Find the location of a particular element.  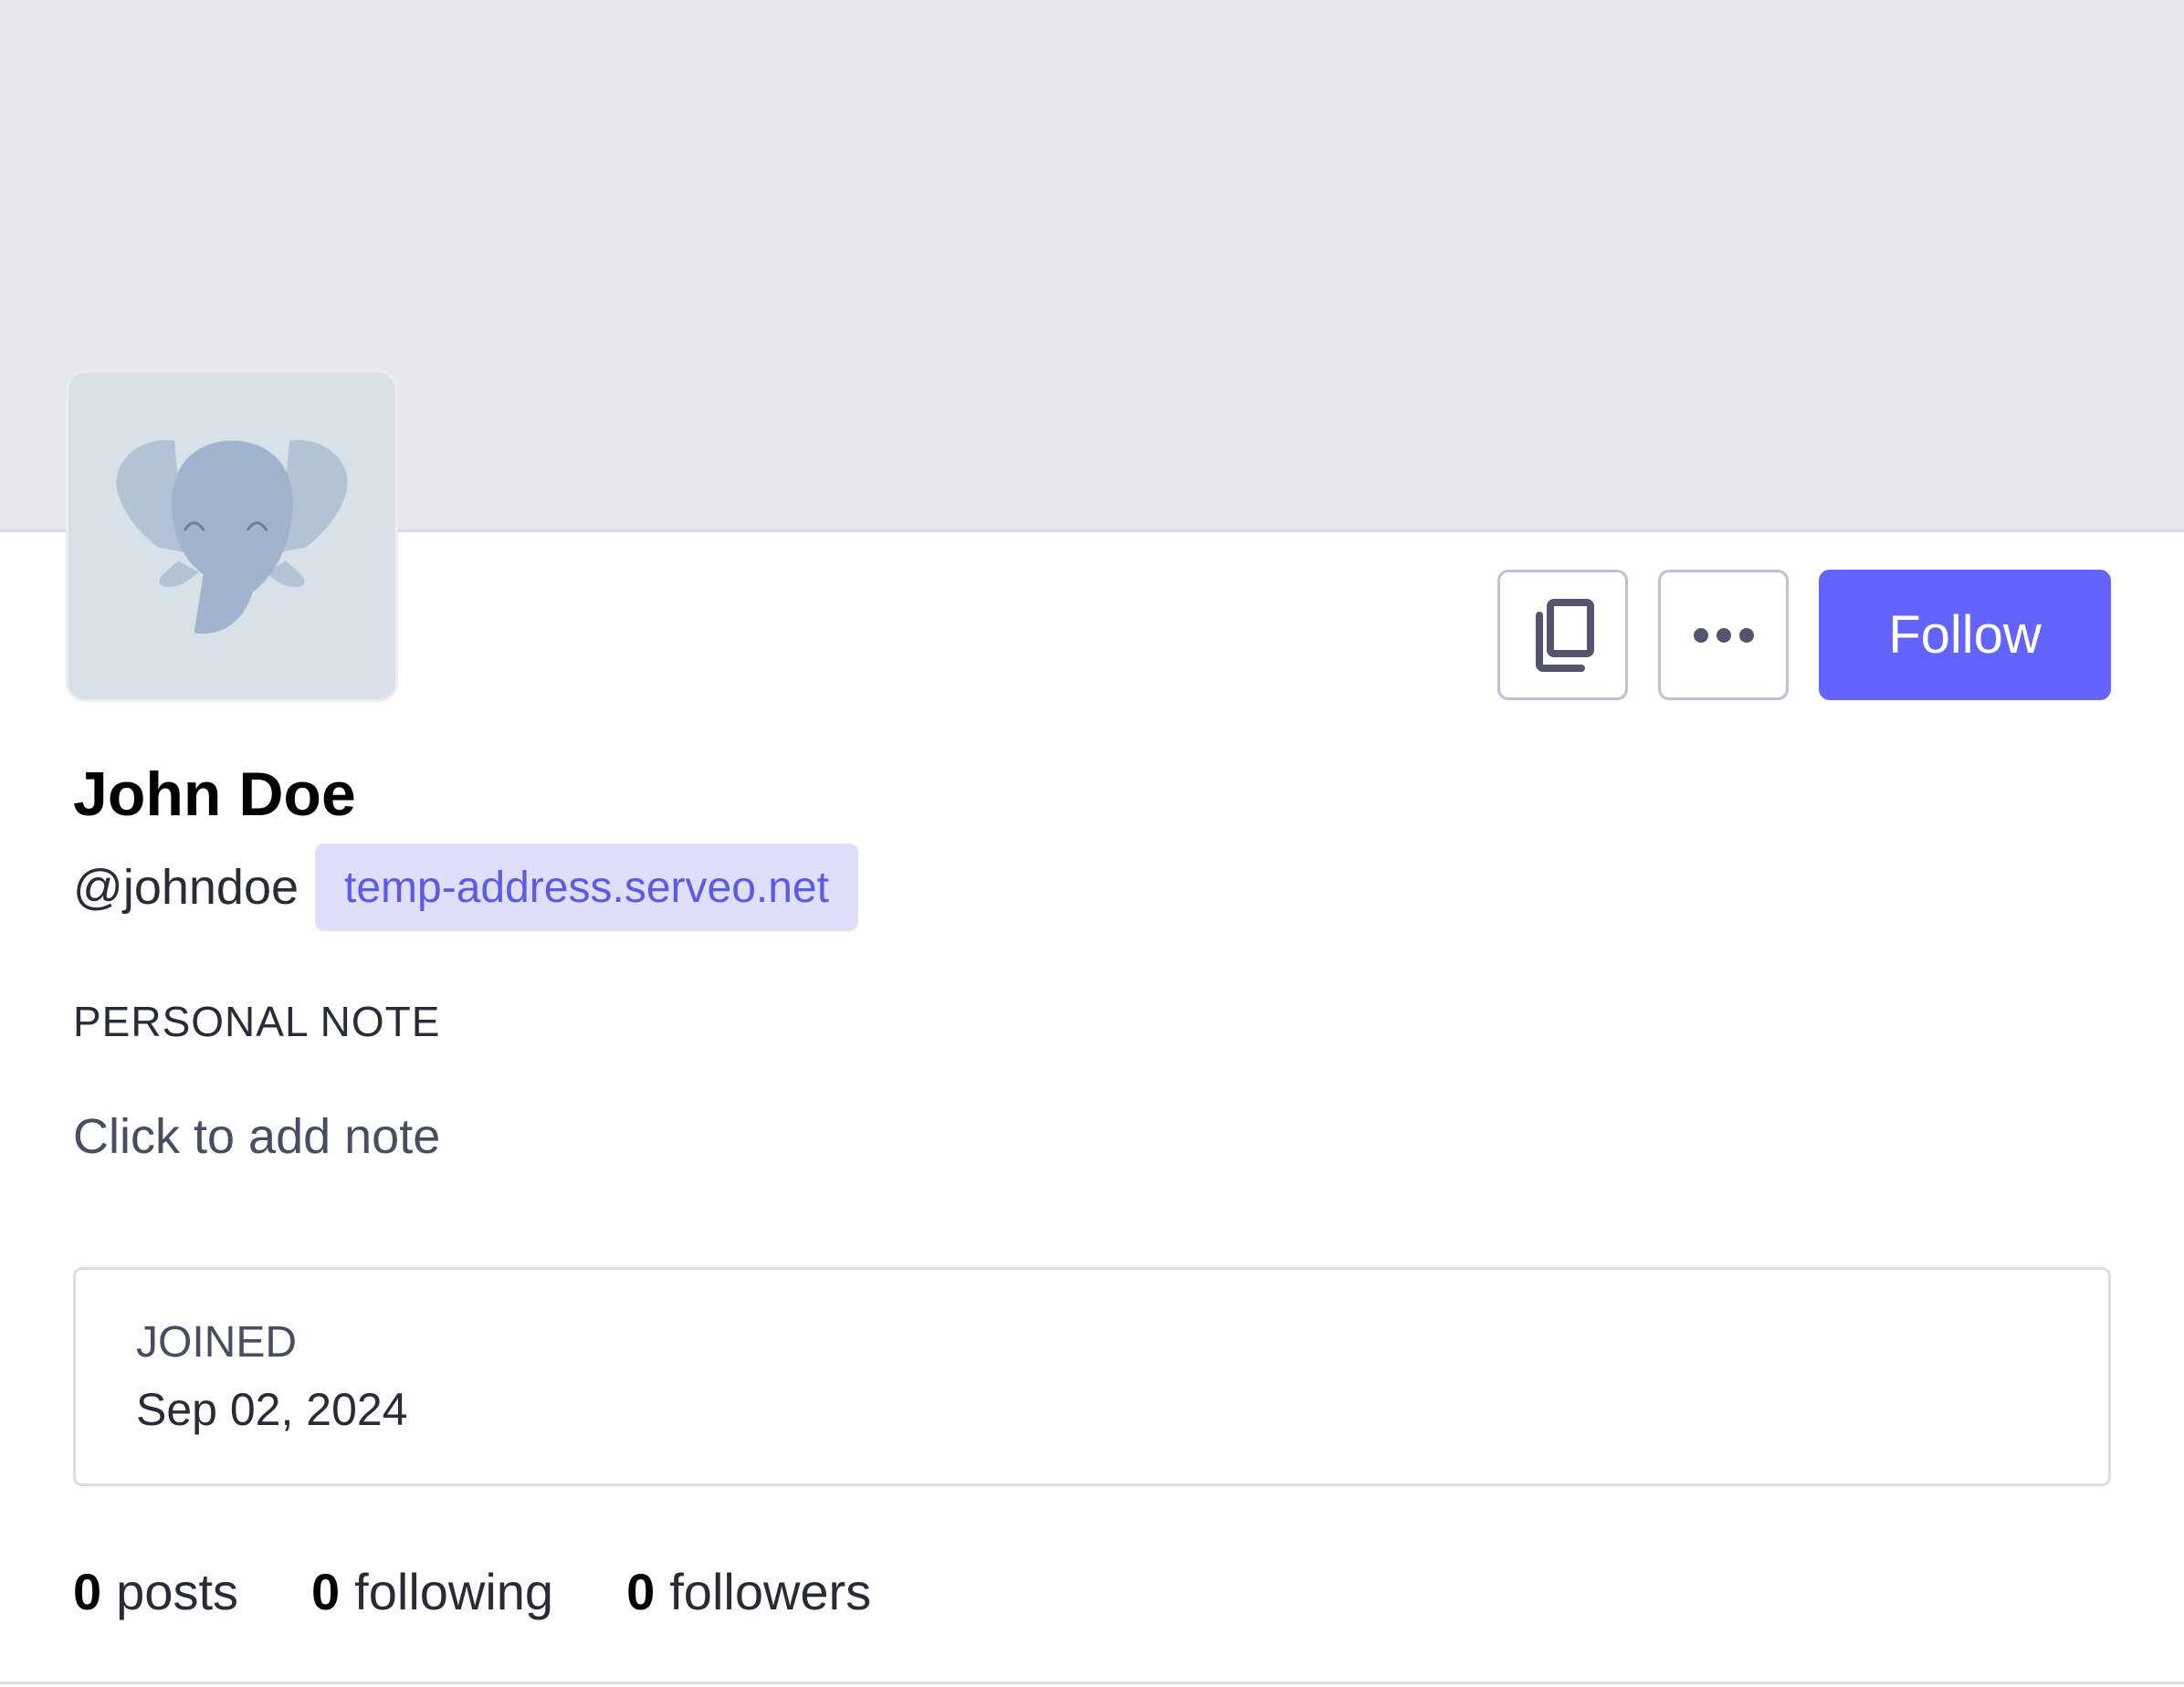

followers-count: 0 is located at coordinates (641, 1591).